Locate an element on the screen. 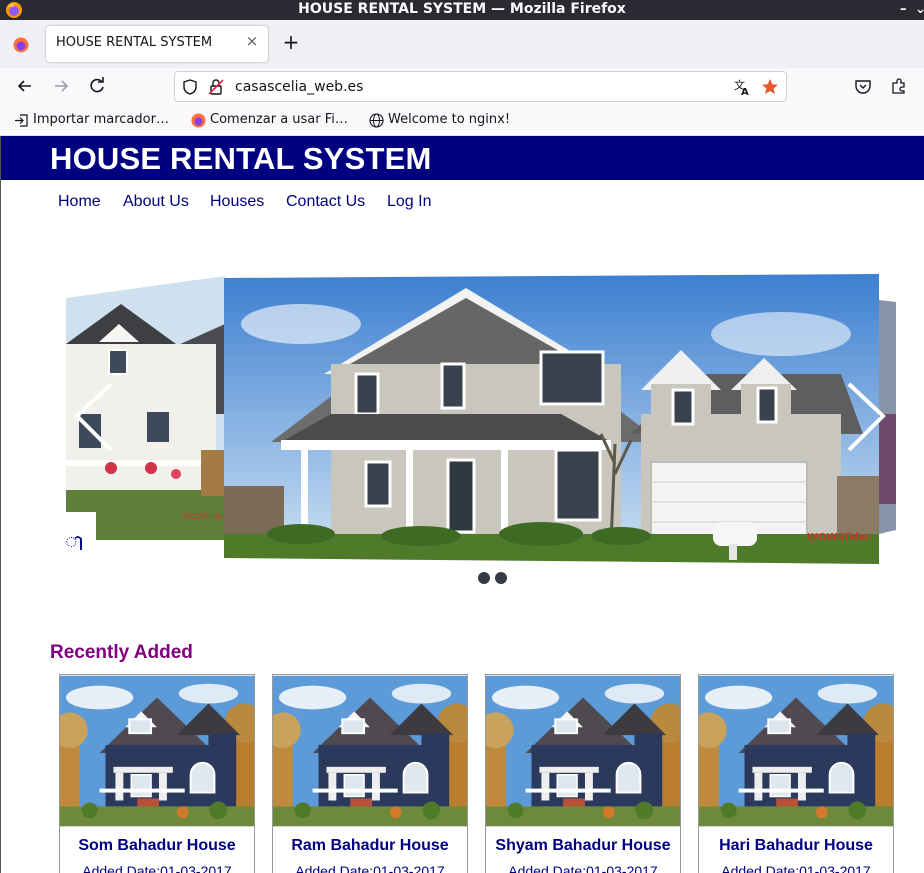 Image resolution: width=924 pixels, height=873 pixels. nav-link-about-us: About Us is located at coordinates (156, 202).